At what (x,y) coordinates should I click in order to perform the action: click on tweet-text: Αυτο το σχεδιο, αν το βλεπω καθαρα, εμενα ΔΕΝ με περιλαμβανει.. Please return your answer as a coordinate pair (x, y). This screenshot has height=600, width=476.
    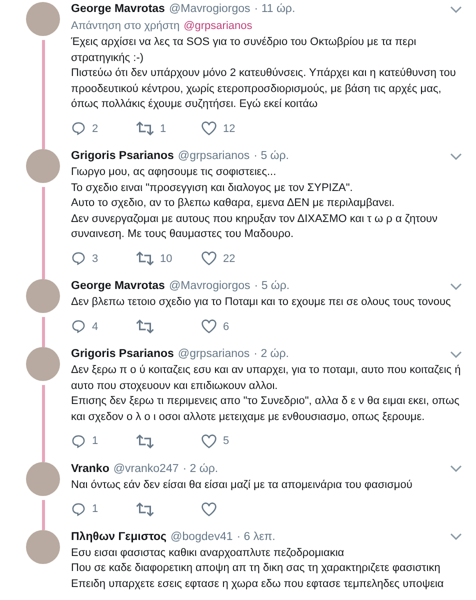
    Looking at the image, I should click on (233, 203).